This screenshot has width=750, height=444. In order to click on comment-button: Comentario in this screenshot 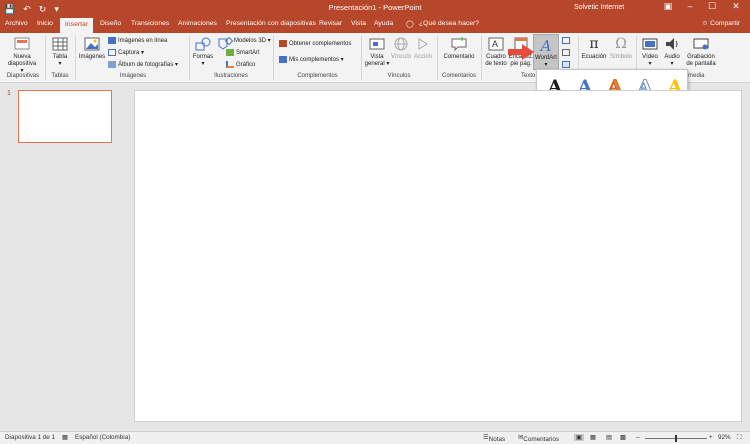, I will do `click(459, 48)`.